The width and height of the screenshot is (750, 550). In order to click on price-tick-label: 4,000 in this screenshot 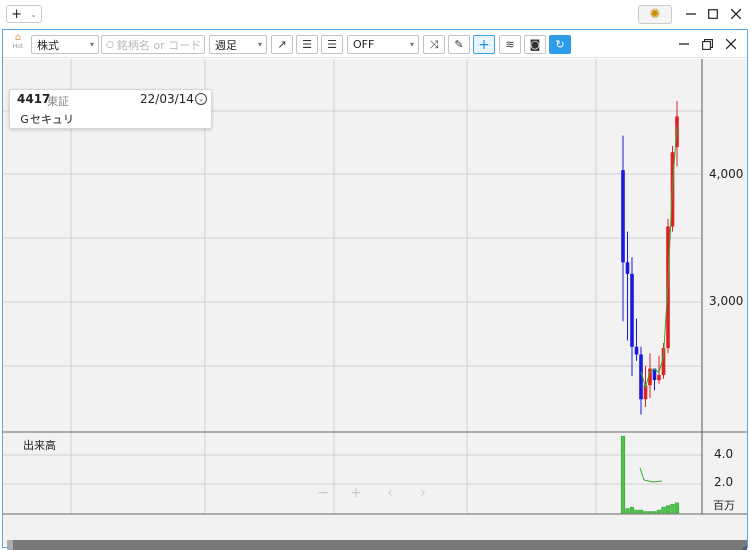, I will do `click(726, 174)`.